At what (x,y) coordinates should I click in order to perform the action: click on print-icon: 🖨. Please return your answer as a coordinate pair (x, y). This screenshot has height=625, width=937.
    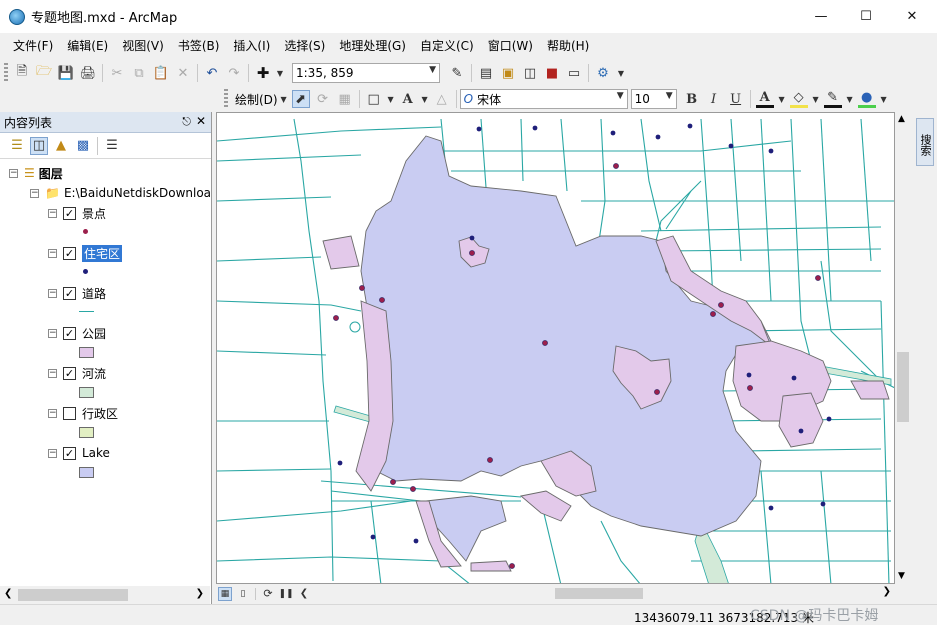
    Looking at the image, I should click on (88, 73).